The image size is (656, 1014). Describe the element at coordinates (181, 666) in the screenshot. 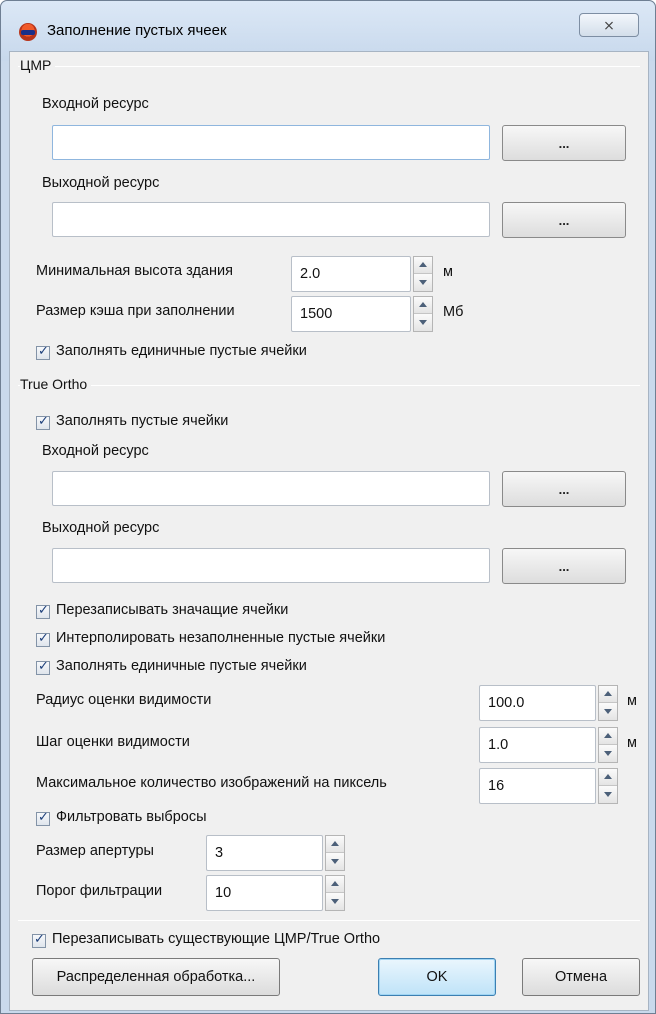

I see `to-fill-single-label: Заполнять единичные пустые ячейки` at that location.